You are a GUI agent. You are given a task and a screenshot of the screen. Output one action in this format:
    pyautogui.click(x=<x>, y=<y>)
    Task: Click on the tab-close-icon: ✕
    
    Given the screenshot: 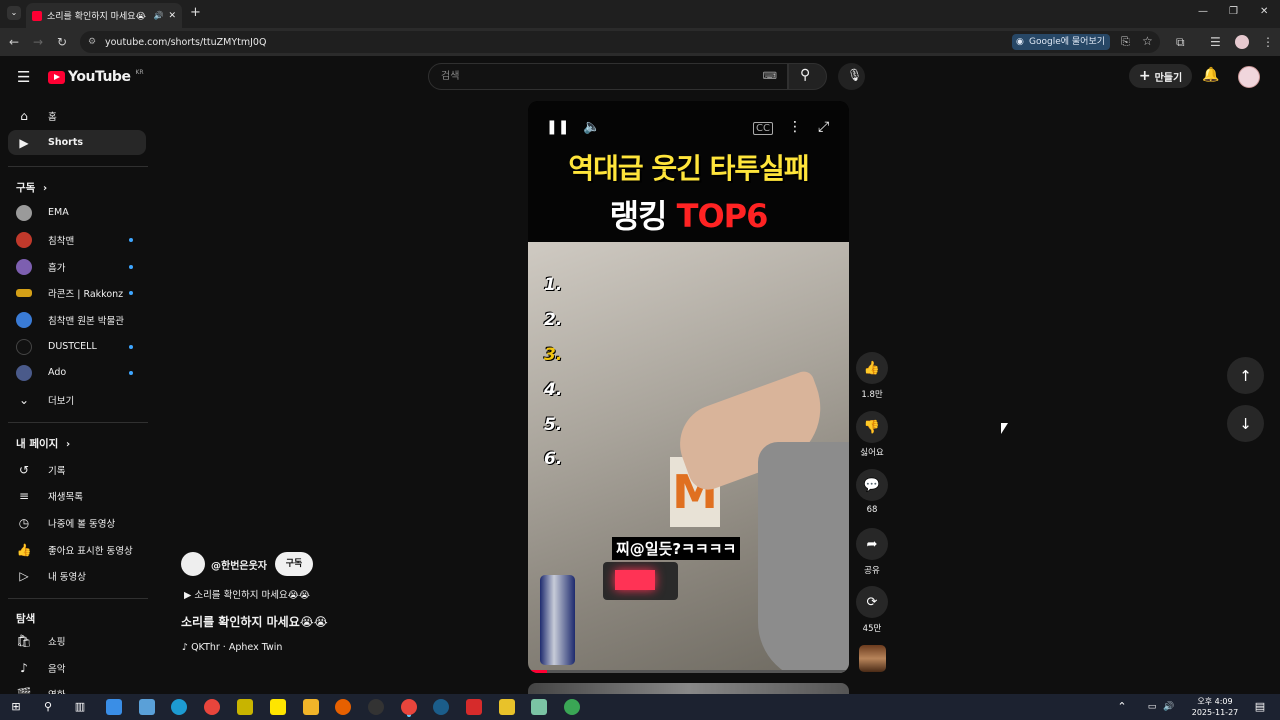 What is the action you would take?
    pyautogui.click(x=172, y=16)
    